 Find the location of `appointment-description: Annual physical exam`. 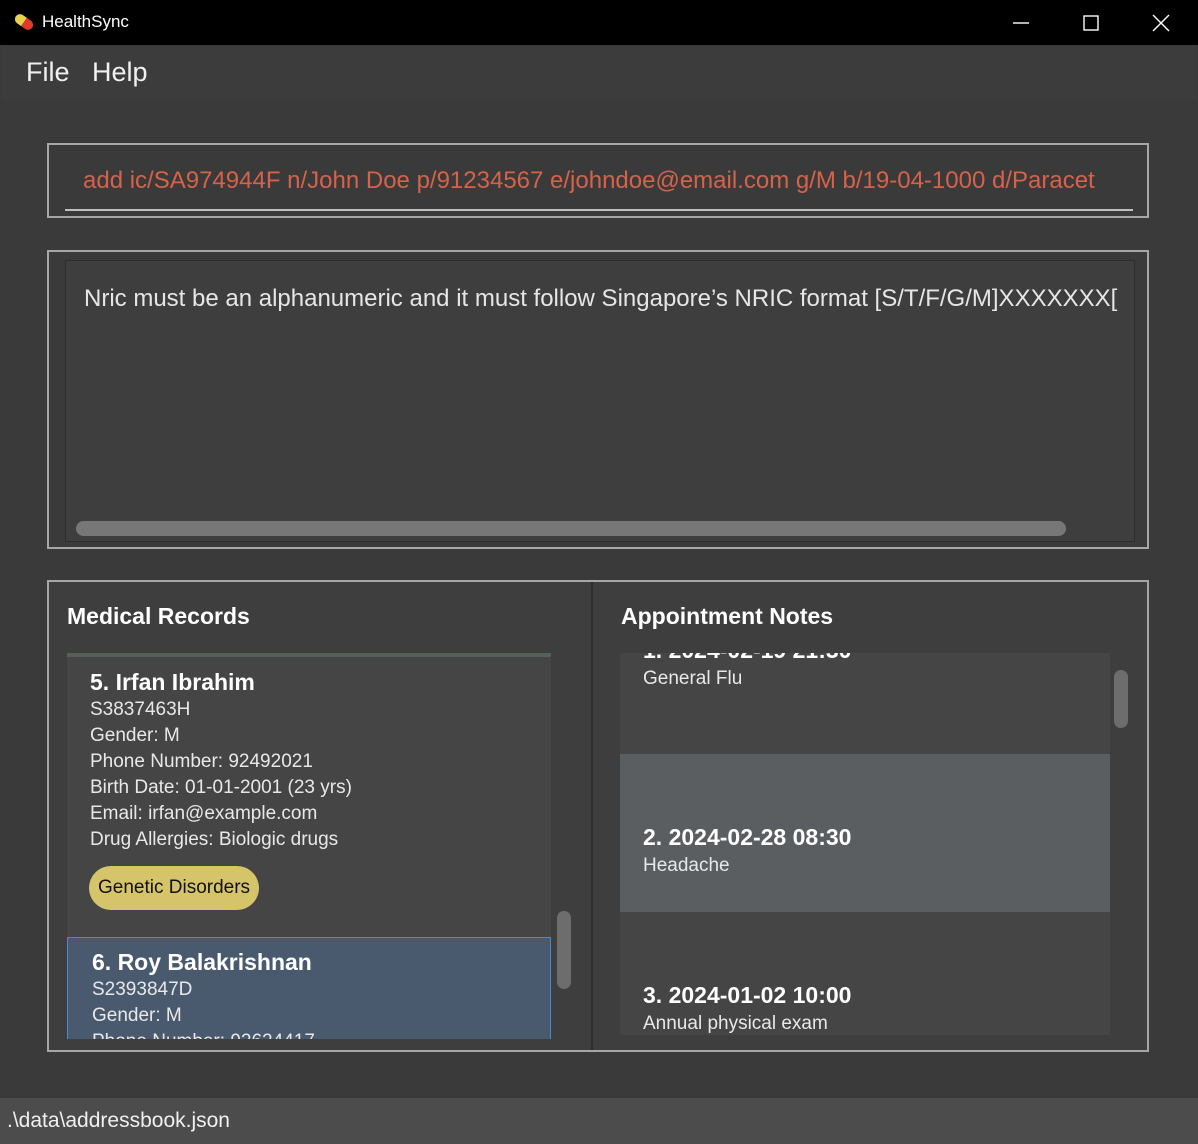

appointment-description: Annual physical exam is located at coordinates (735, 1023).